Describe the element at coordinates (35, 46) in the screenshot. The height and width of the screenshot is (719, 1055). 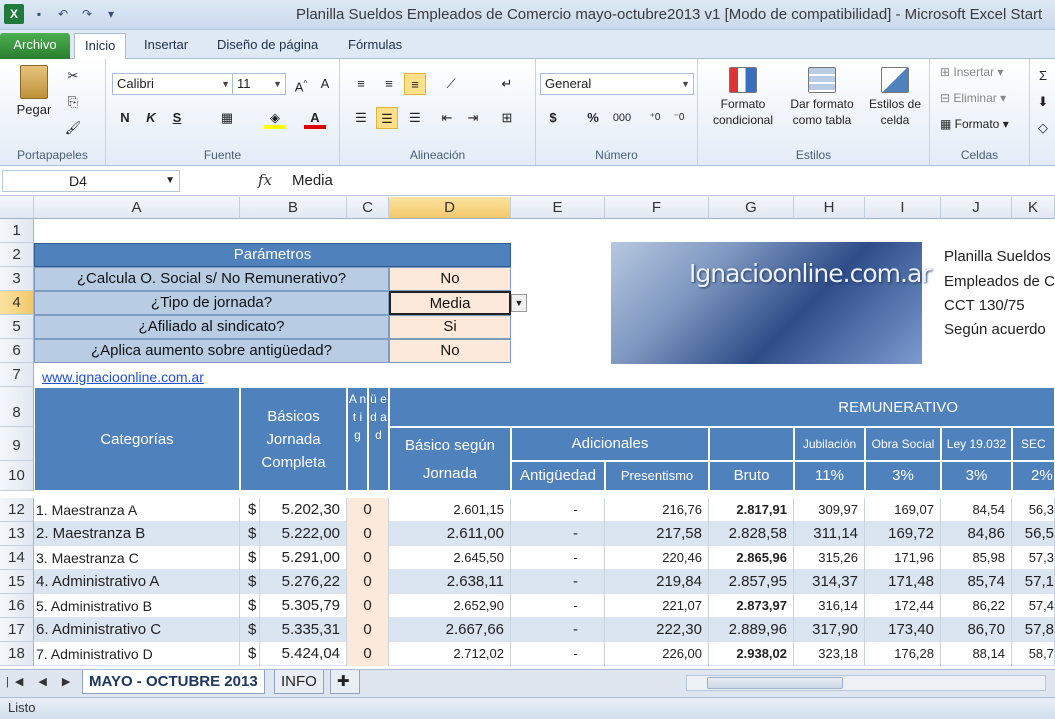
I see `tab-archivo: Archivo` at that location.